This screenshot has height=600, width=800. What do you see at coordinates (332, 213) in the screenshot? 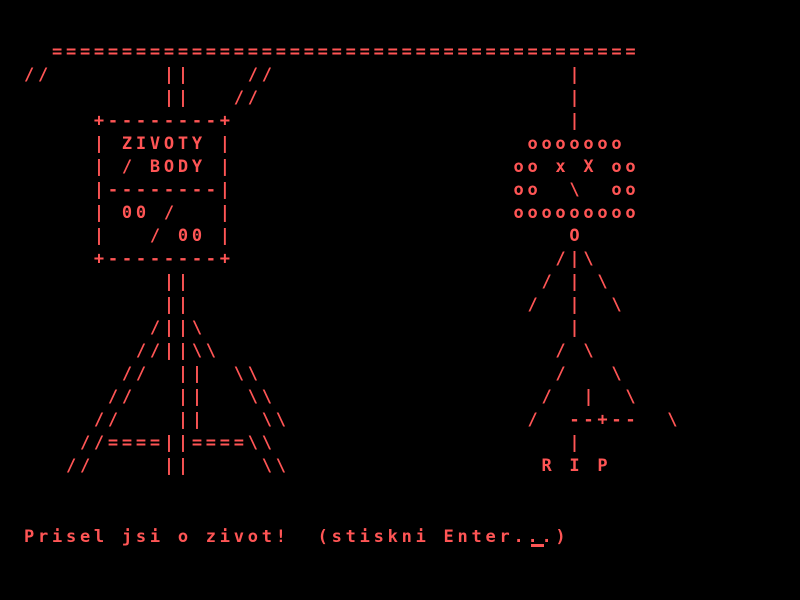
I see `score-box-lives-value: | 00 / | ooooooooo` at bounding box center [332, 213].